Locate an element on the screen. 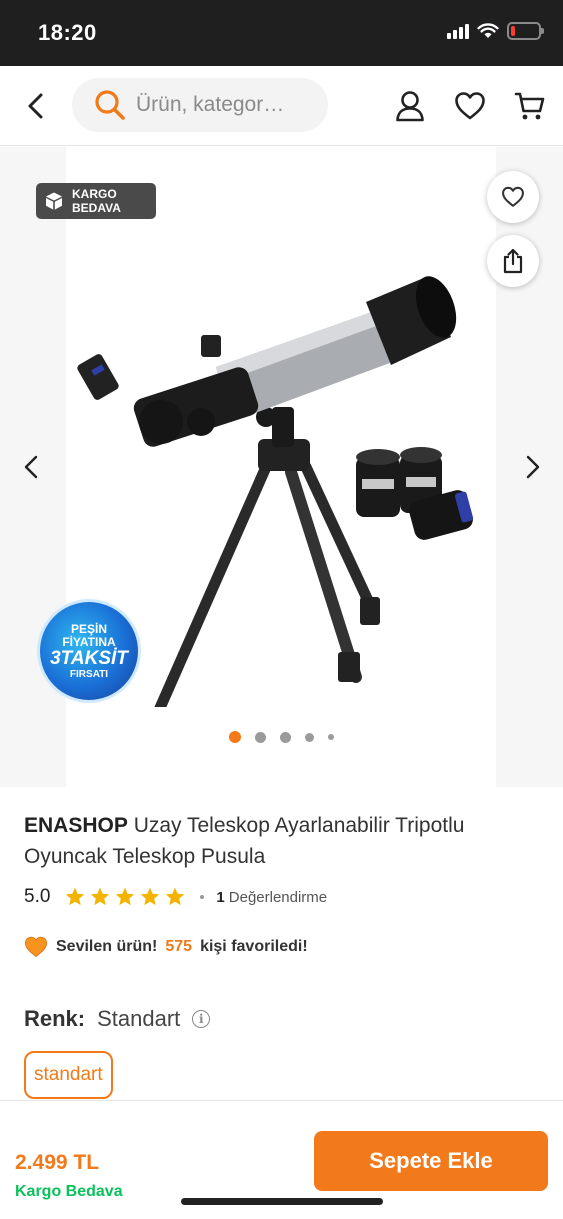  share-icon is located at coordinates (513, 261).